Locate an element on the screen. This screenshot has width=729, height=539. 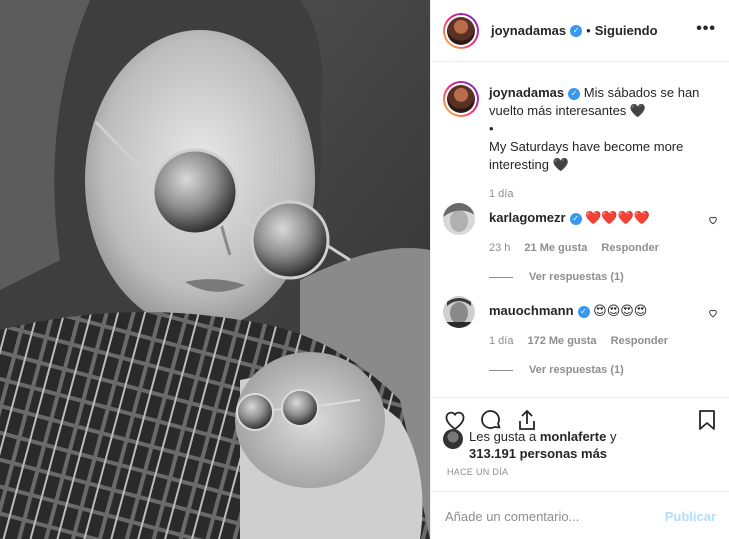
comment-likes: 21 Me gusta is located at coordinates (555, 248).